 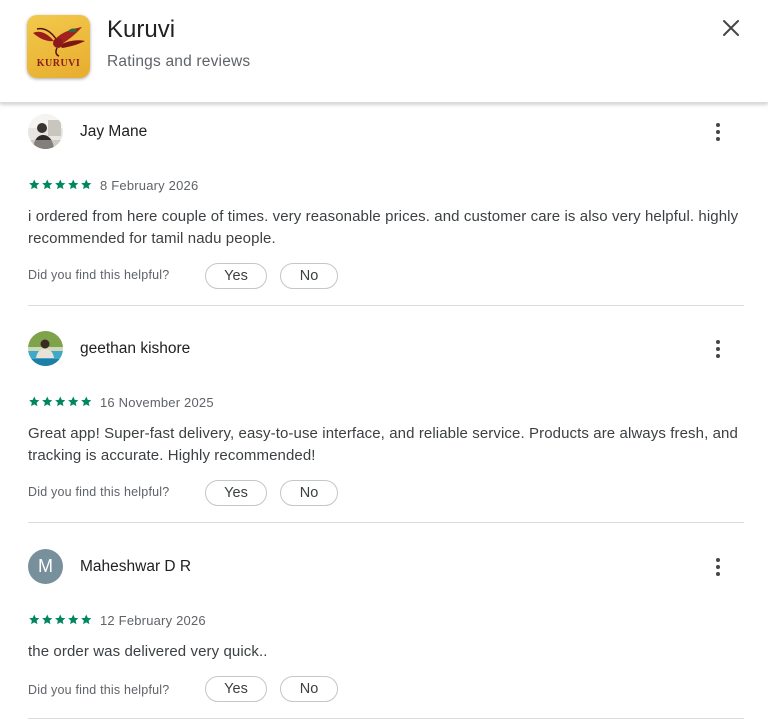 What do you see at coordinates (149, 185) in the screenshot?
I see `review-date: 8 February 2026` at bounding box center [149, 185].